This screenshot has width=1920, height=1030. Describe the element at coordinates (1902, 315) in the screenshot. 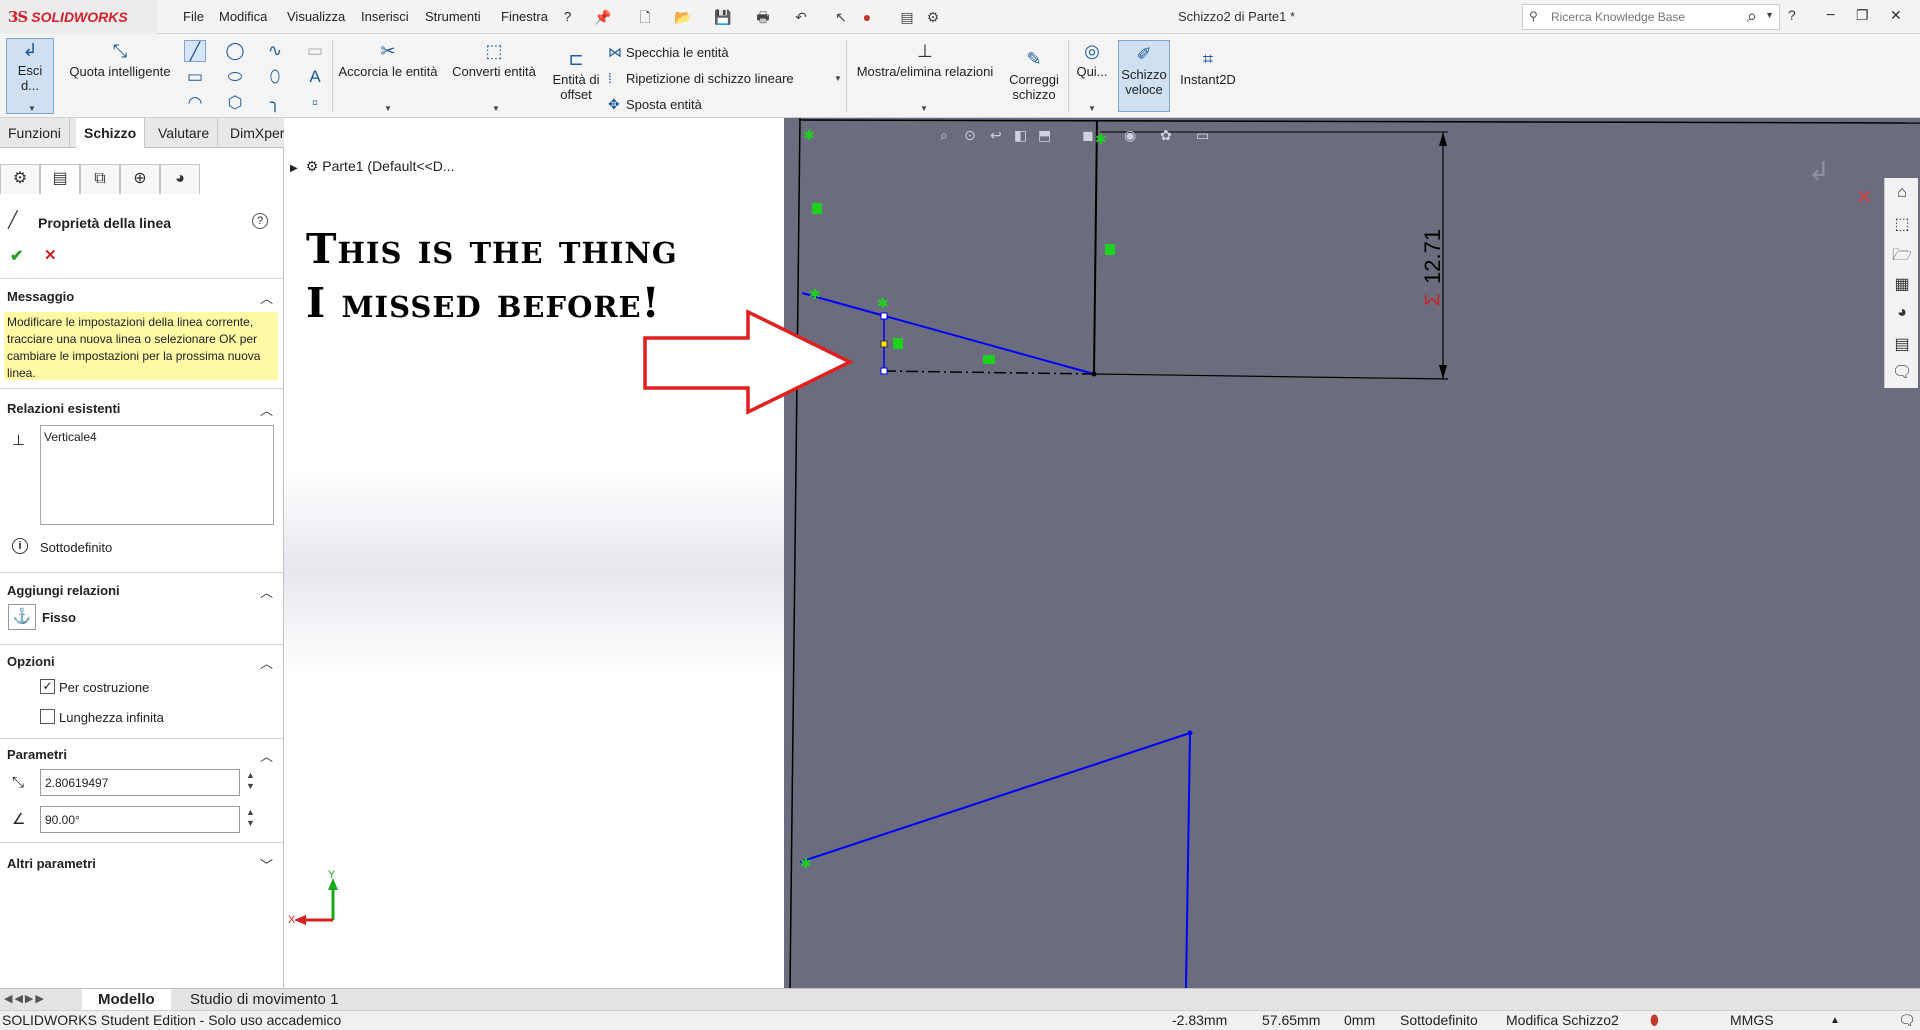

I see `appearances-icon: ◕` at that location.